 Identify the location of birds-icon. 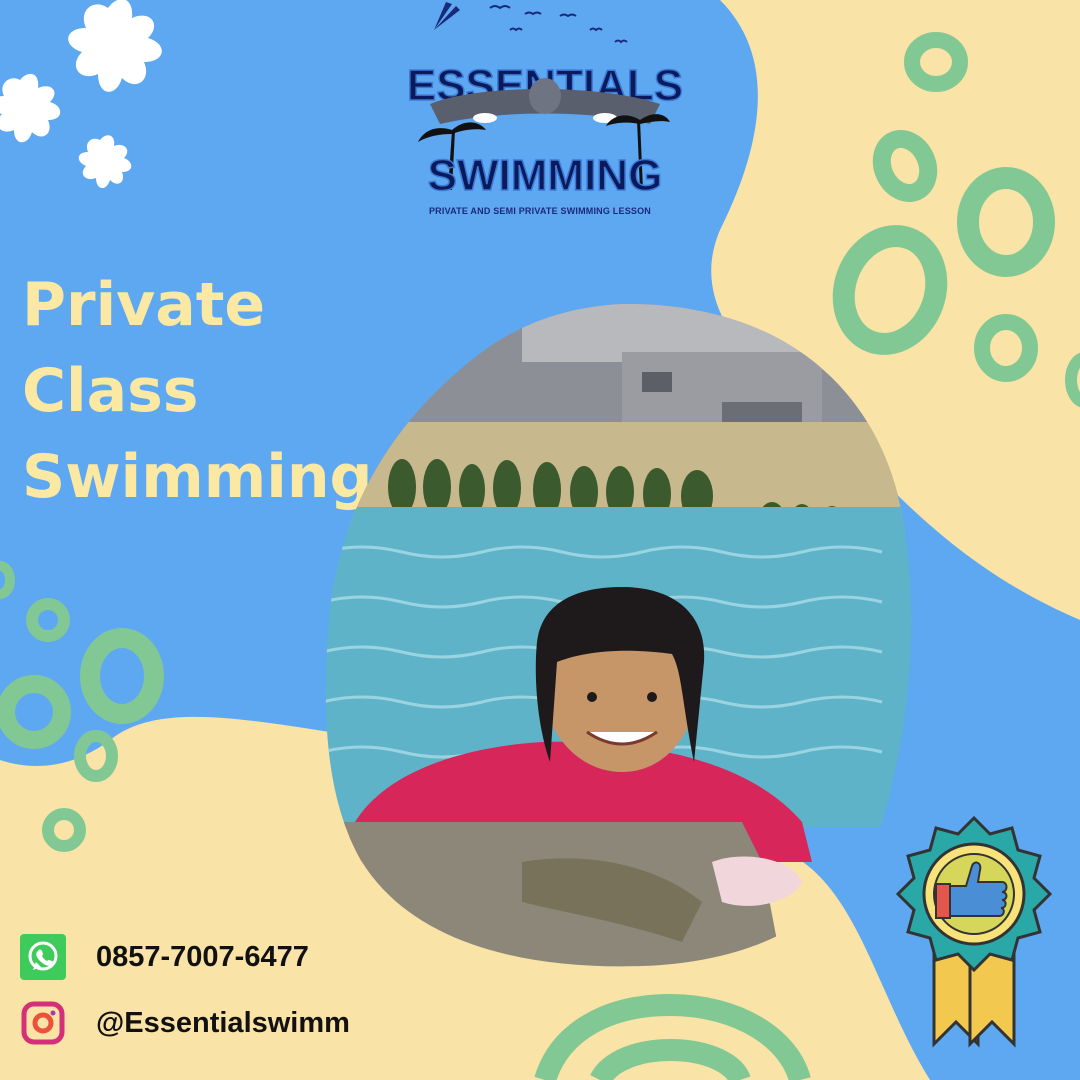
(558, 24).